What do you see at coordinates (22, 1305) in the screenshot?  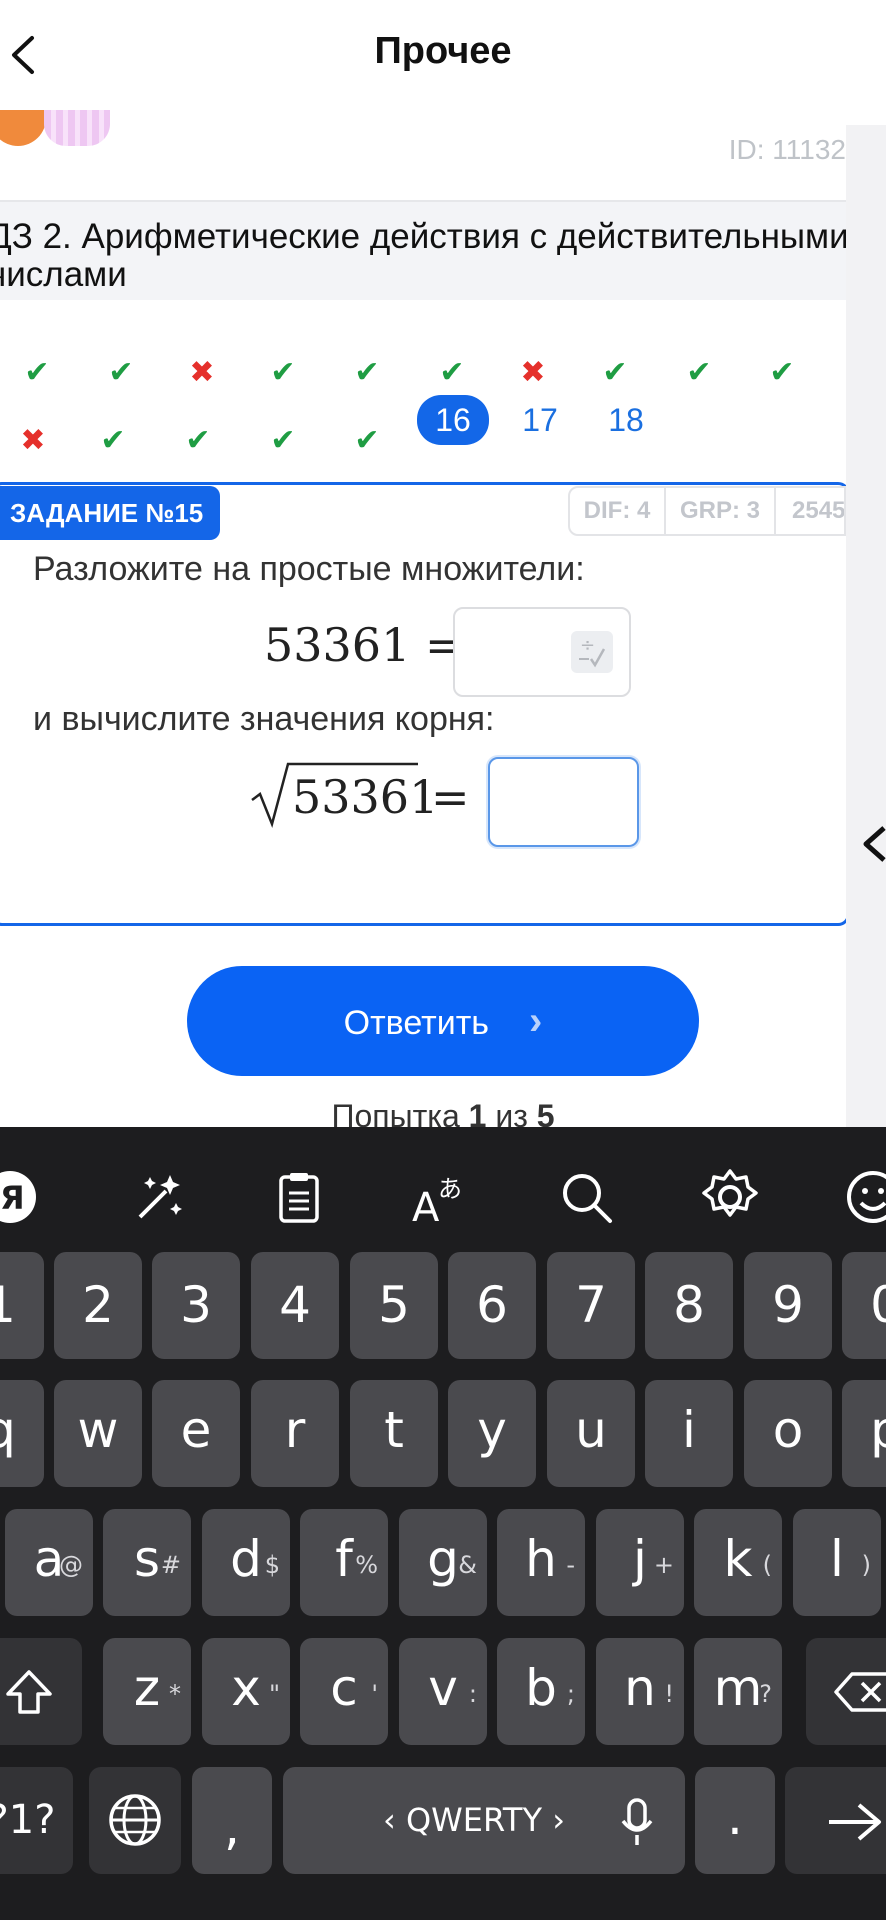 I see `key-1: 1` at bounding box center [22, 1305].